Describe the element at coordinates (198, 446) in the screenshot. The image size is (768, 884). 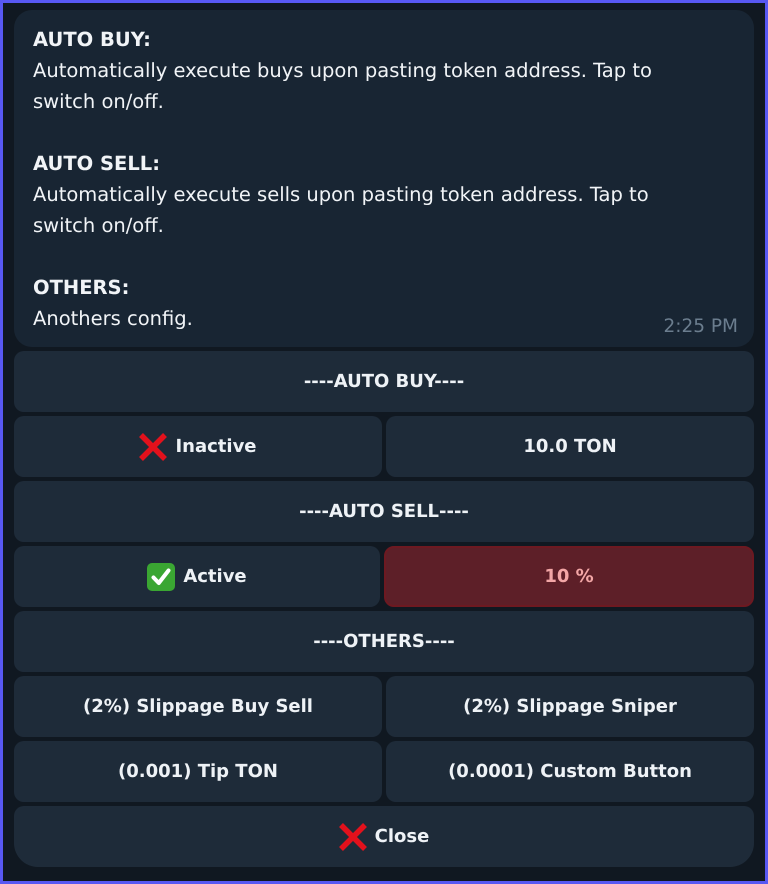
I see `toggle-button: Inactive` at that location.